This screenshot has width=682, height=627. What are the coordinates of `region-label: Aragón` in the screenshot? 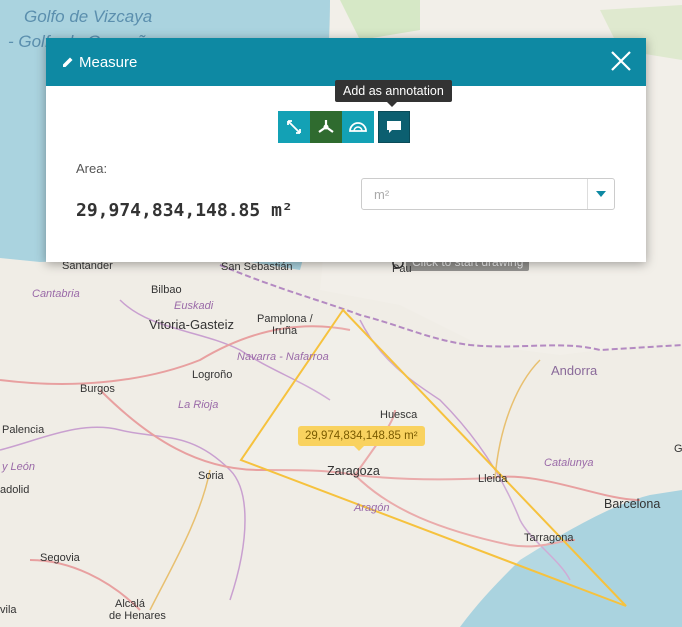 It's located at (371, 508).